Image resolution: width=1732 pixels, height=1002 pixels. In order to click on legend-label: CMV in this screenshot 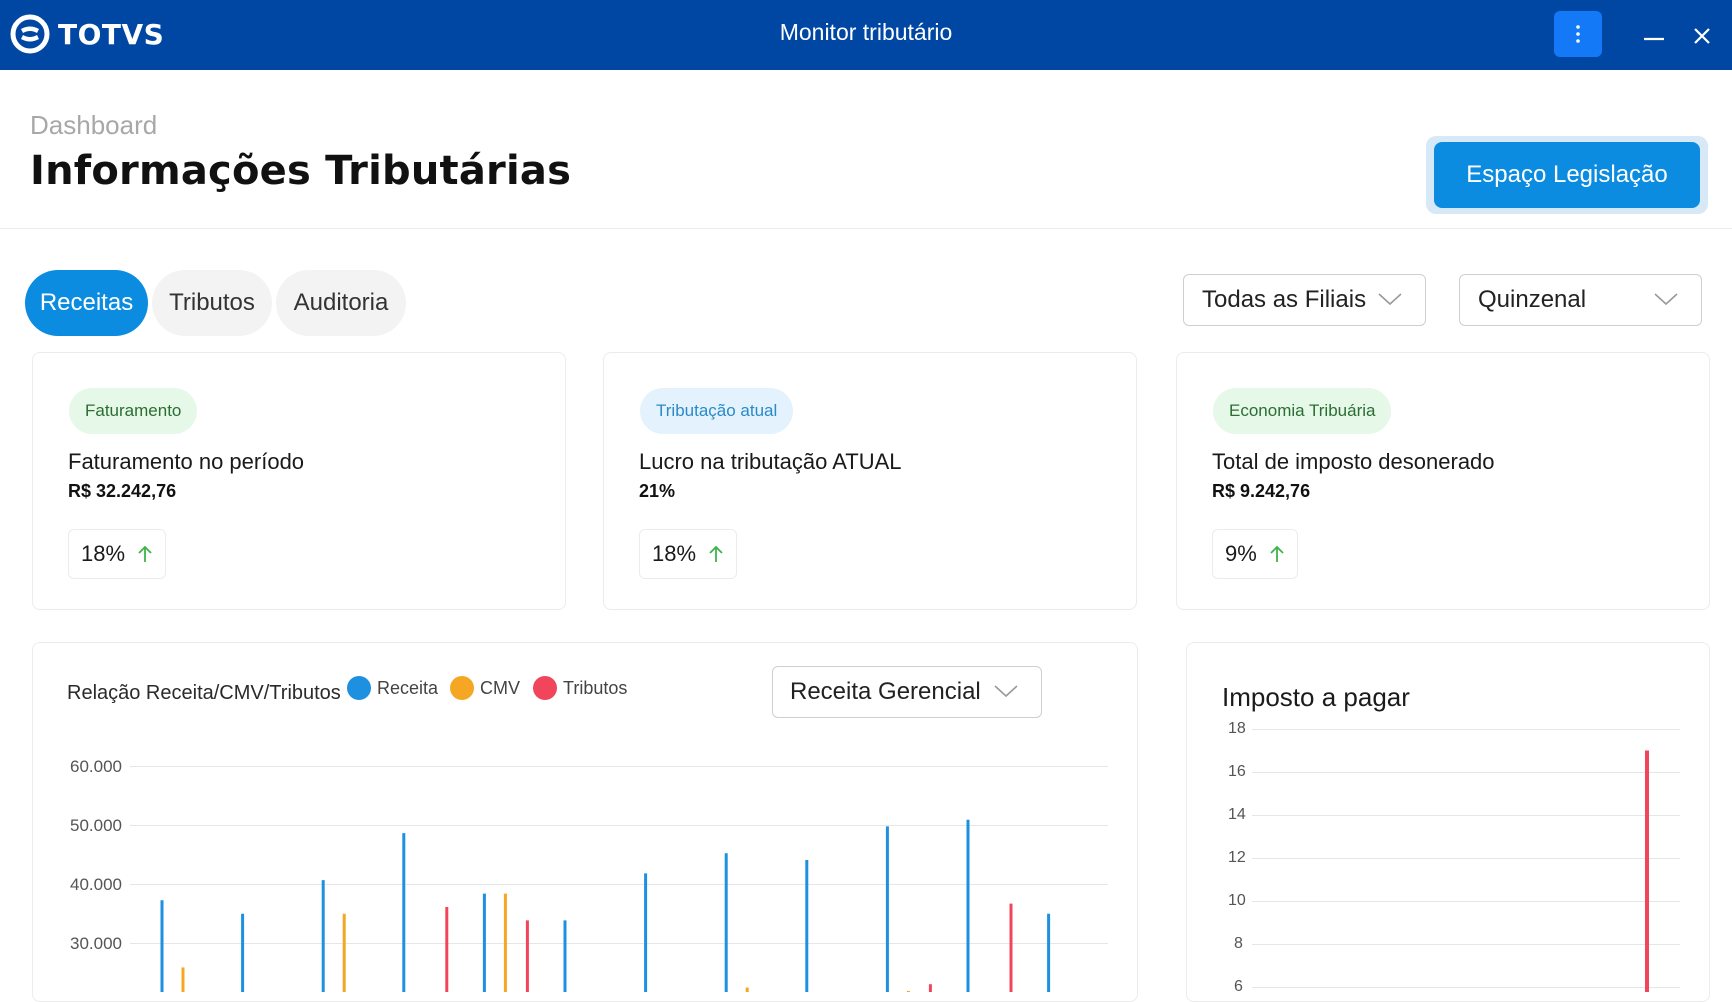, I will do `click(500, 687)`.